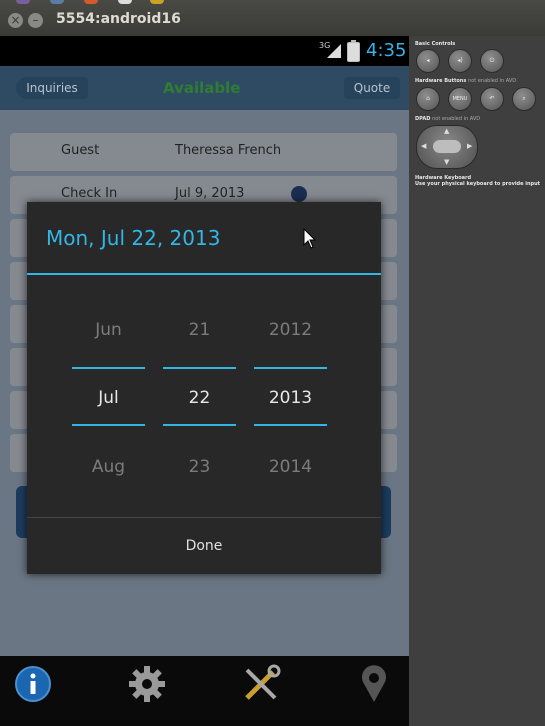  Describe the element at coordinates (446, 162) in the screenshot. I see `dpad-down-icon: ▼` at that location.